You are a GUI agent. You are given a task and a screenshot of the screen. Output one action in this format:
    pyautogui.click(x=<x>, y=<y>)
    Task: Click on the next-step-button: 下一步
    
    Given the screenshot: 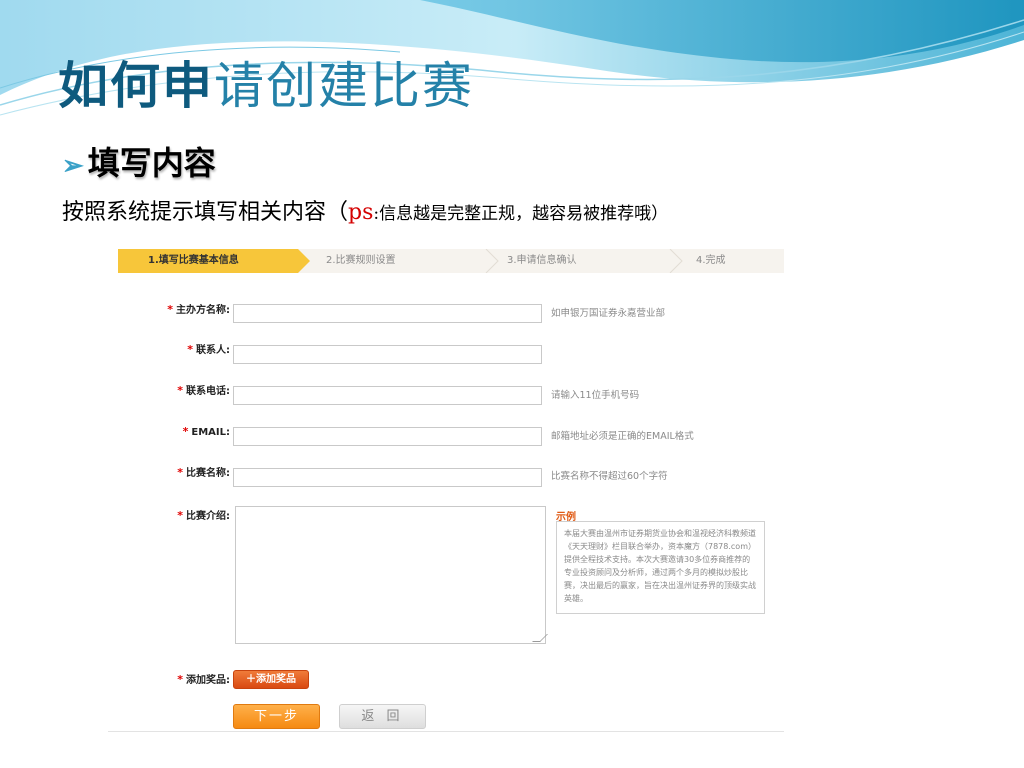 What is the action you would take?
    pyautogui.click(x=276, y=716)
    